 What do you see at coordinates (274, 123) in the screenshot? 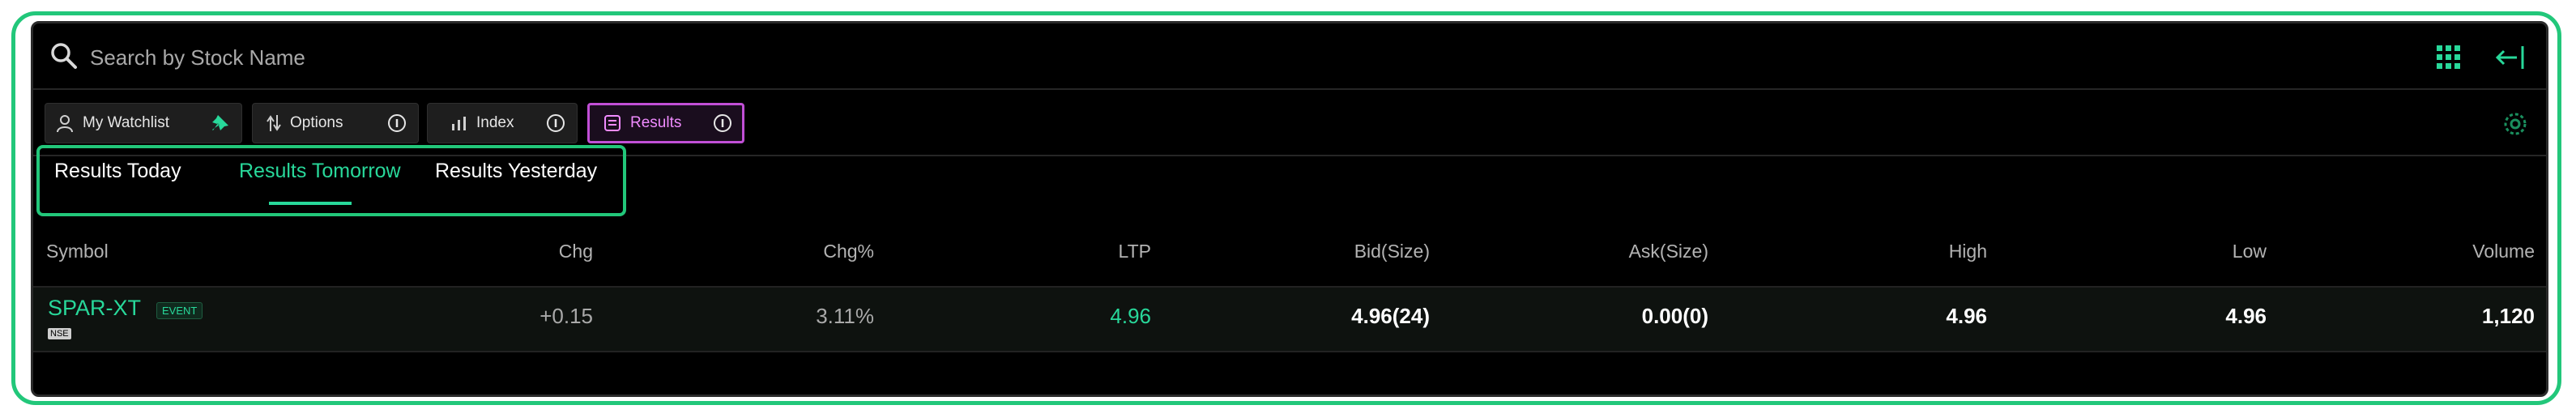
I see `options-icon` at bounding box center [274, 123].